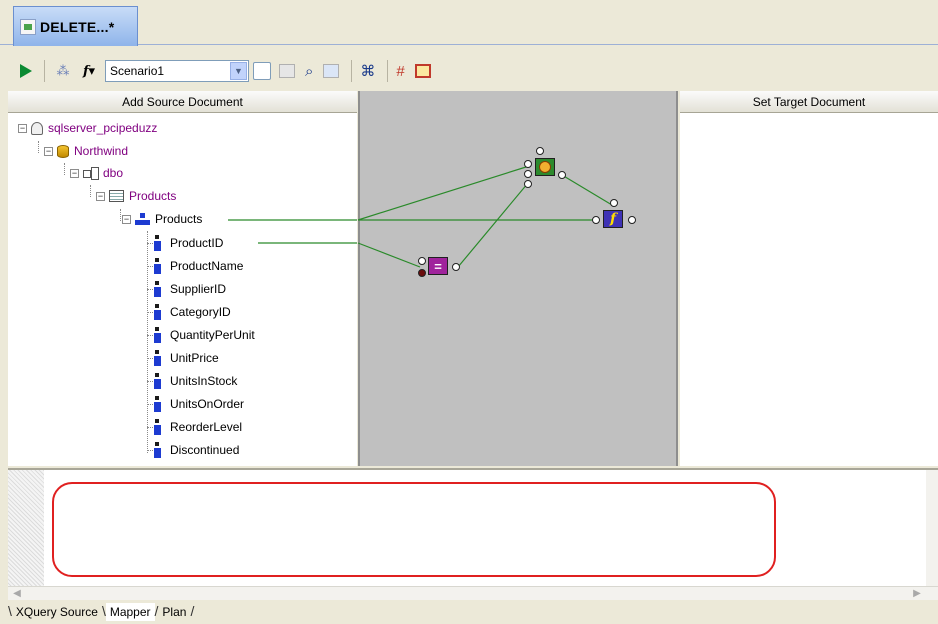  I want to click on collapse-icon: ⌘, so click(367, 71).